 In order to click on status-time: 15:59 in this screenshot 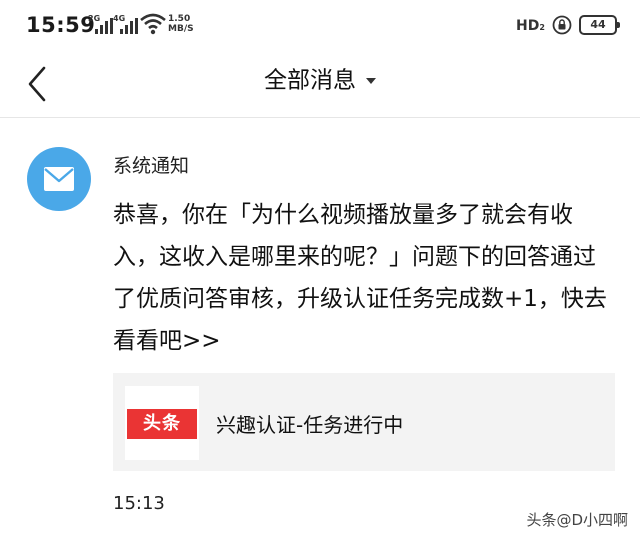, I will do `click(61, 25)`.